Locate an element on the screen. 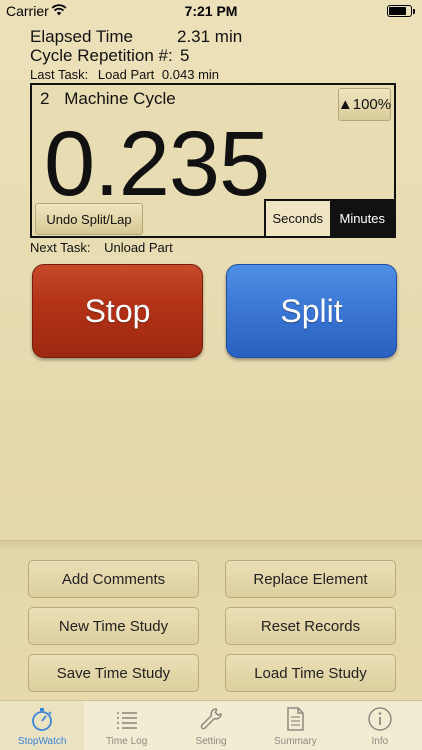 The width and height of the screenshot is (422, 750). tab-info: Info is located at coordinates (380, 725).